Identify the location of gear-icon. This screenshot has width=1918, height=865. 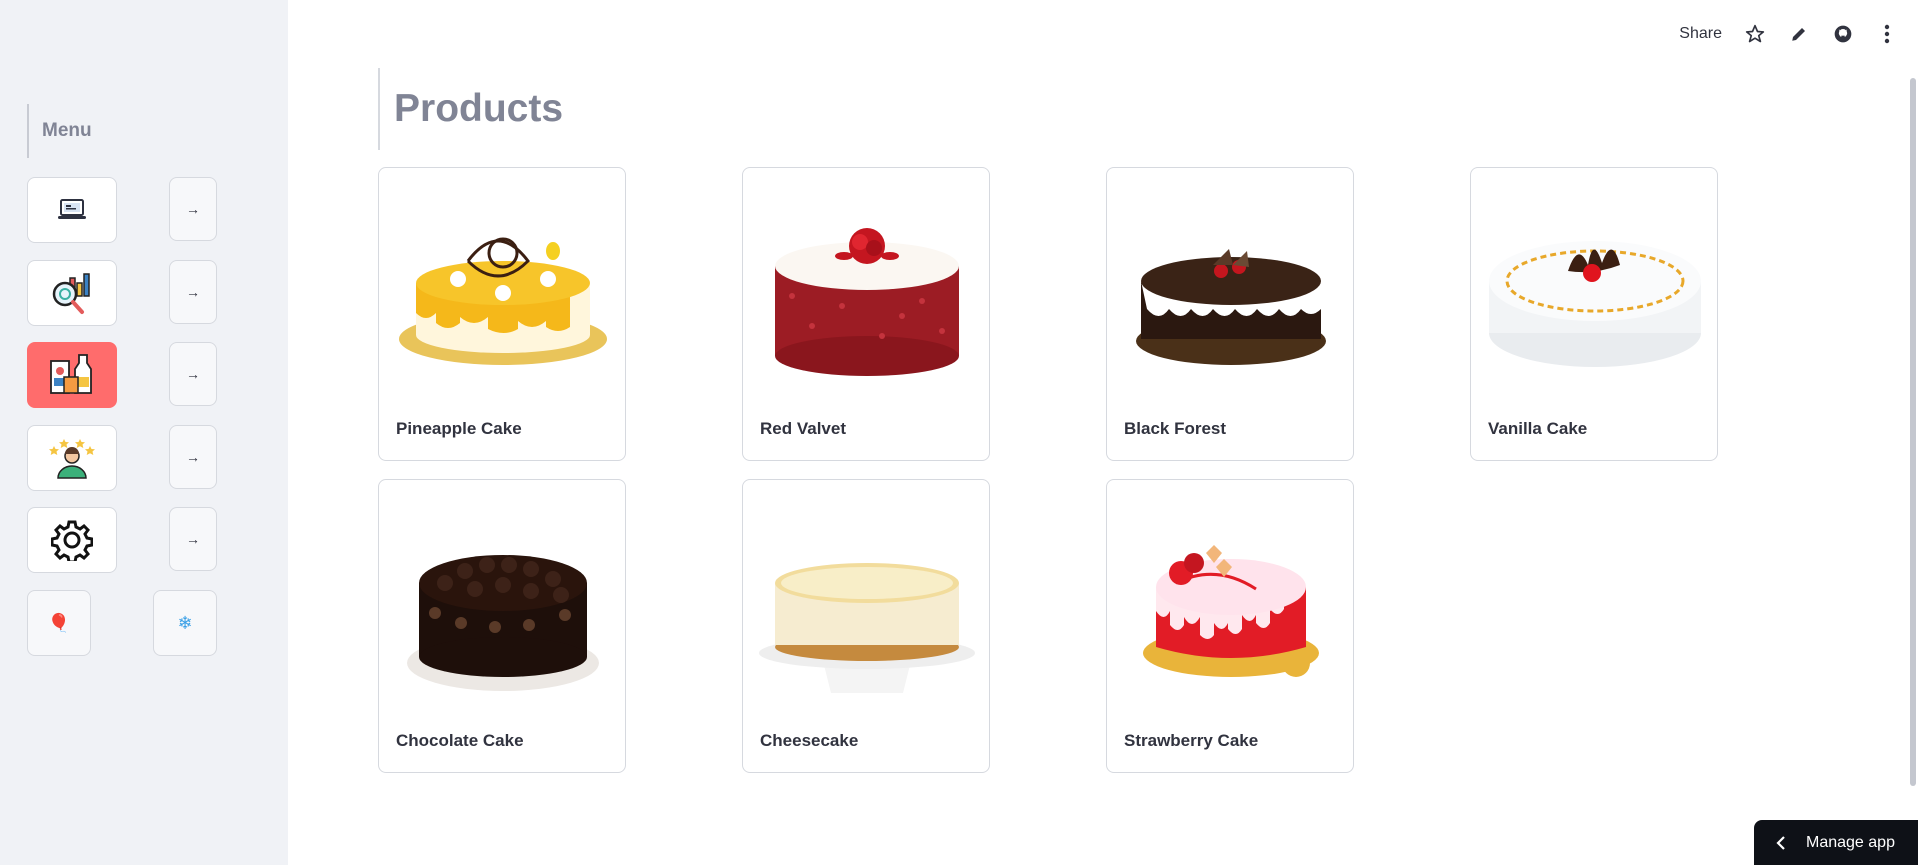
(72, 540).